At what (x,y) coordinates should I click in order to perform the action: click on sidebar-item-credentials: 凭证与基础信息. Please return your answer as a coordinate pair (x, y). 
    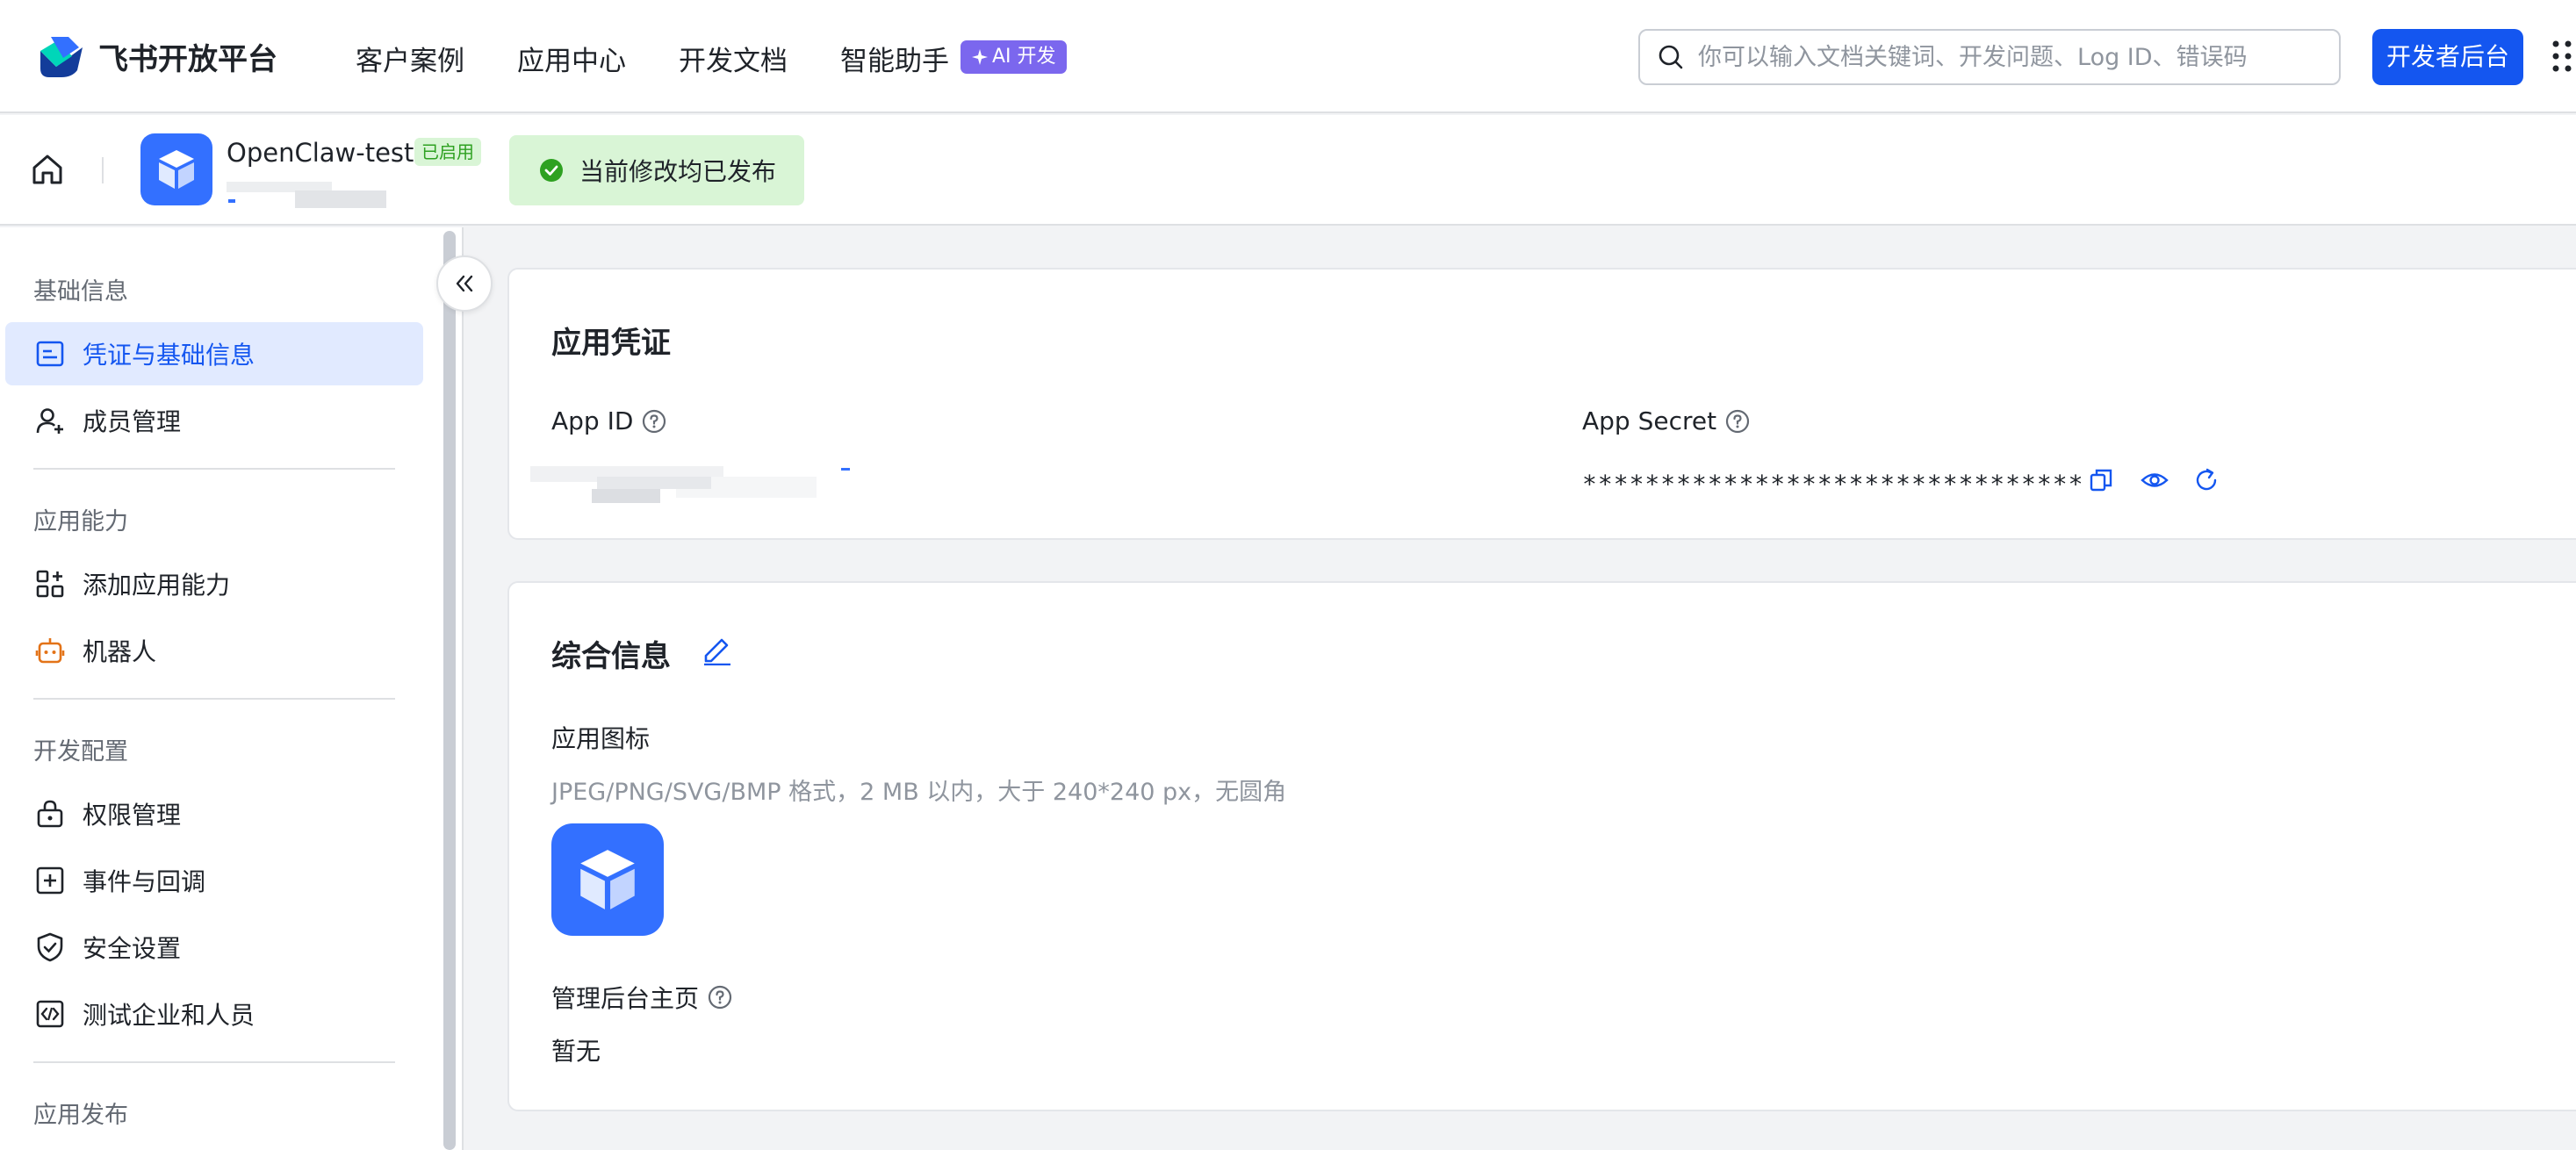
    Looking at the image, I should click on (214, 354).